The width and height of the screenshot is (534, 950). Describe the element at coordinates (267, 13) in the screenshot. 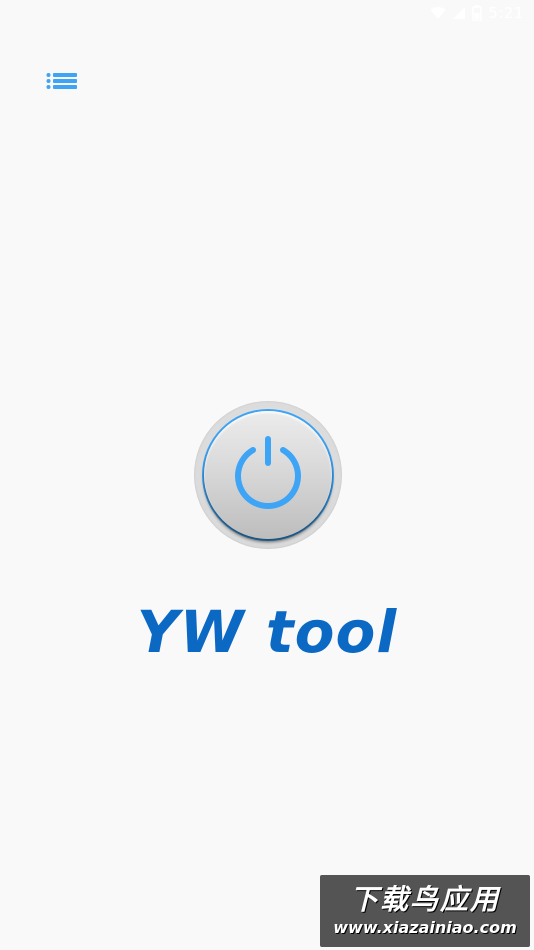

I see `status-bar: 5:21` at that location.